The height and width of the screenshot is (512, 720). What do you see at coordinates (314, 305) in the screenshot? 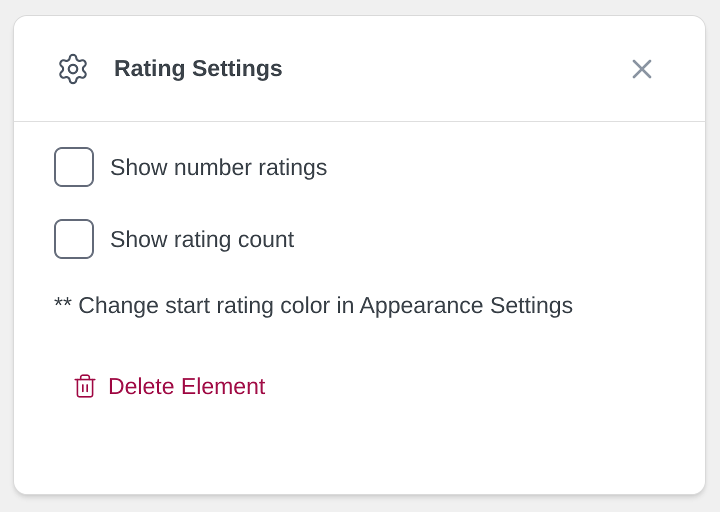
I see `note-text: ** Change start rating color in Appearance Settings` at bounding box center [314, 305].